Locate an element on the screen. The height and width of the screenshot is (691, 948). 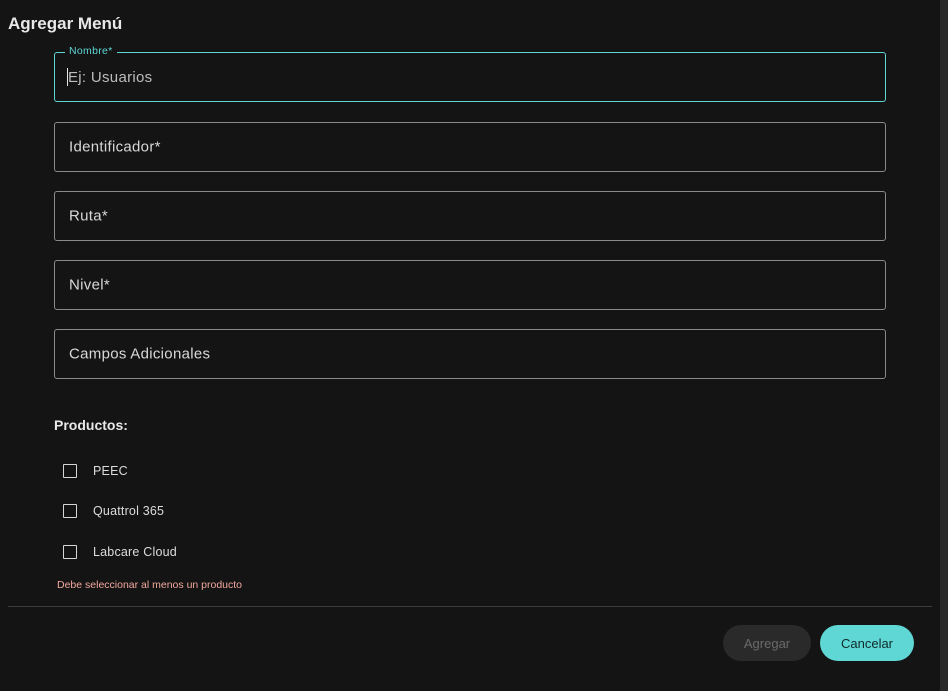
nombre-field: Nombre* is located at coordinates (470, 73).